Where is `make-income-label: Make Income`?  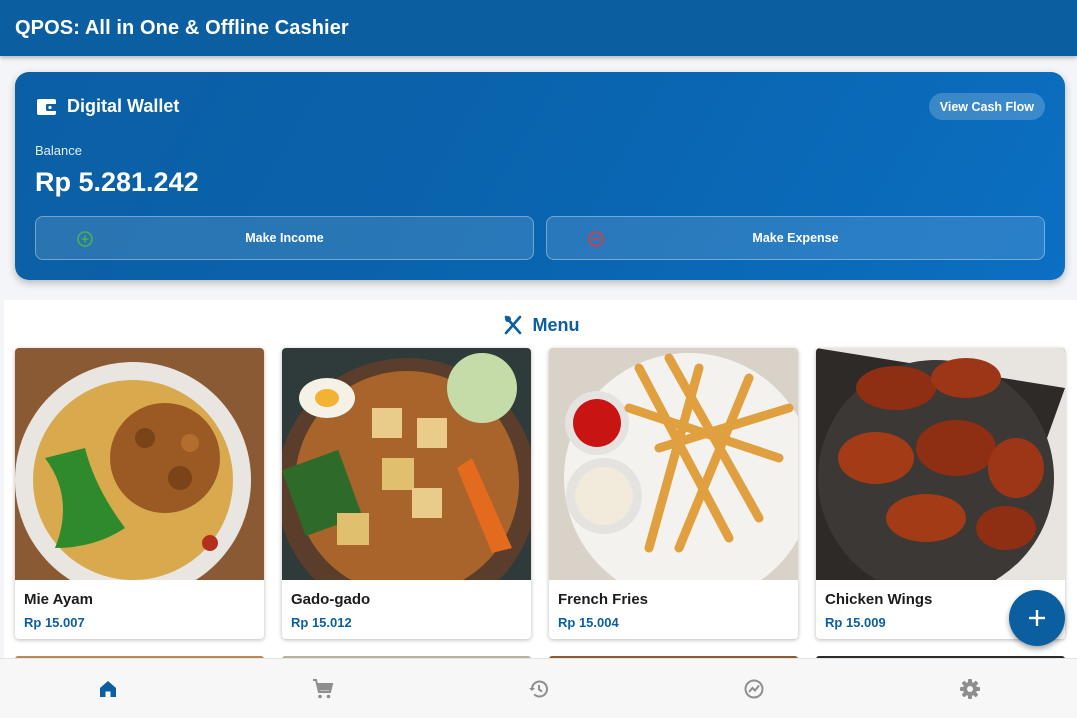 make-income-label: Make Income is located at coordinates (284, 238).